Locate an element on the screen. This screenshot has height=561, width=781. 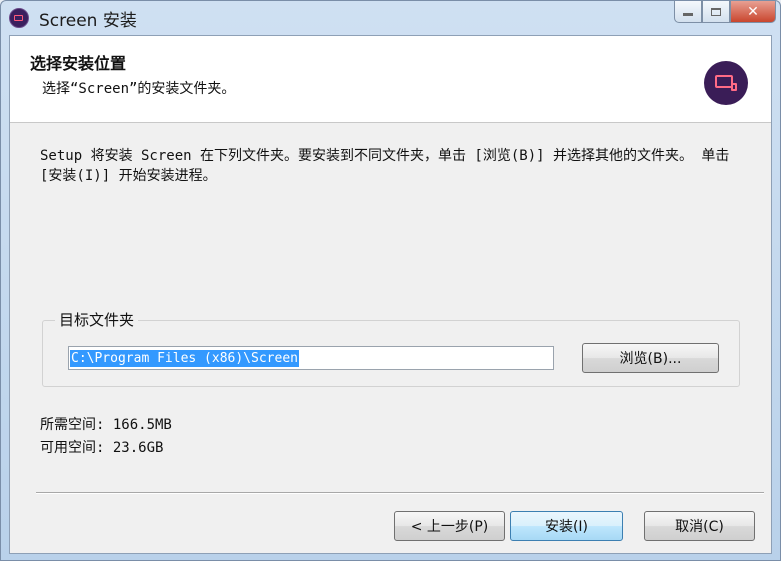
maximize-button is located at coordinates (716, 12).